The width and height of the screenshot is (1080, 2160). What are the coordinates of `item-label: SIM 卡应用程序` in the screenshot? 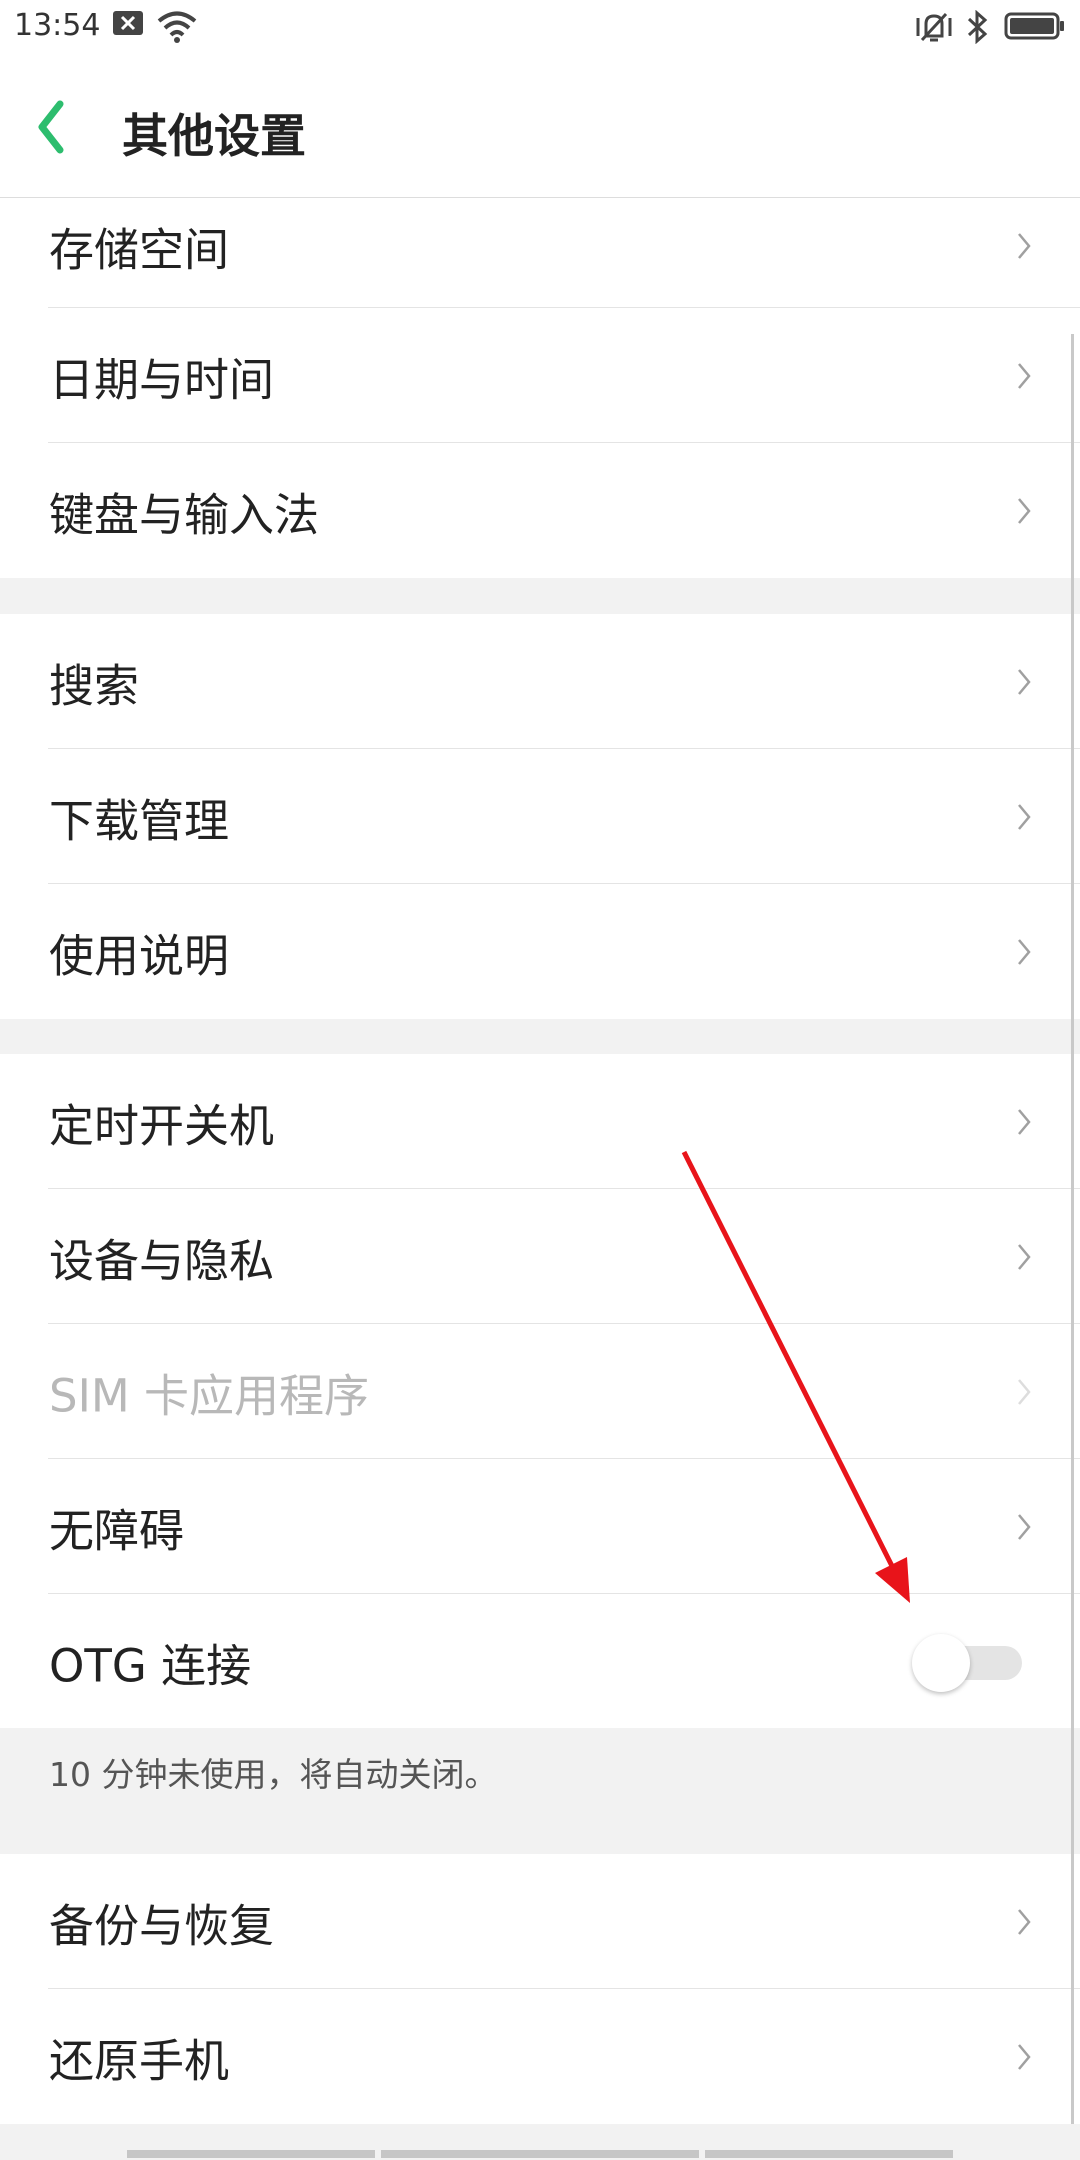 It's located at (209, 1395).